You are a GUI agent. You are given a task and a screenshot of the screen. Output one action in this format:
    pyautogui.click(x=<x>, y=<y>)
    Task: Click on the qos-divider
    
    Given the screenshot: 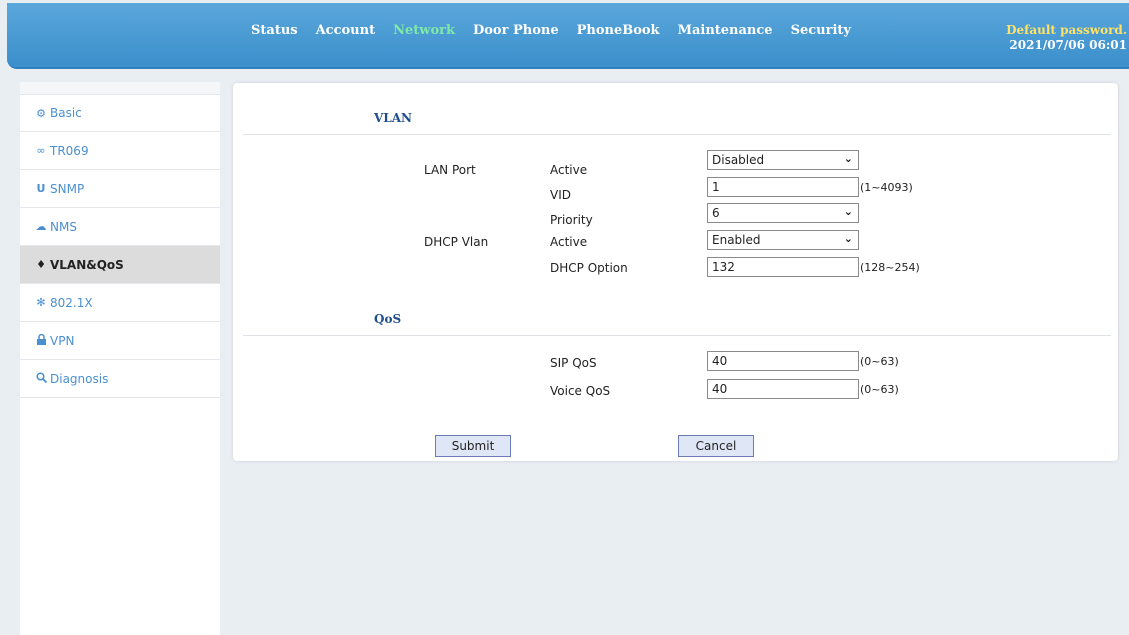 What is the action you would take?
    pyautogui.click(x=677, y=335)
    